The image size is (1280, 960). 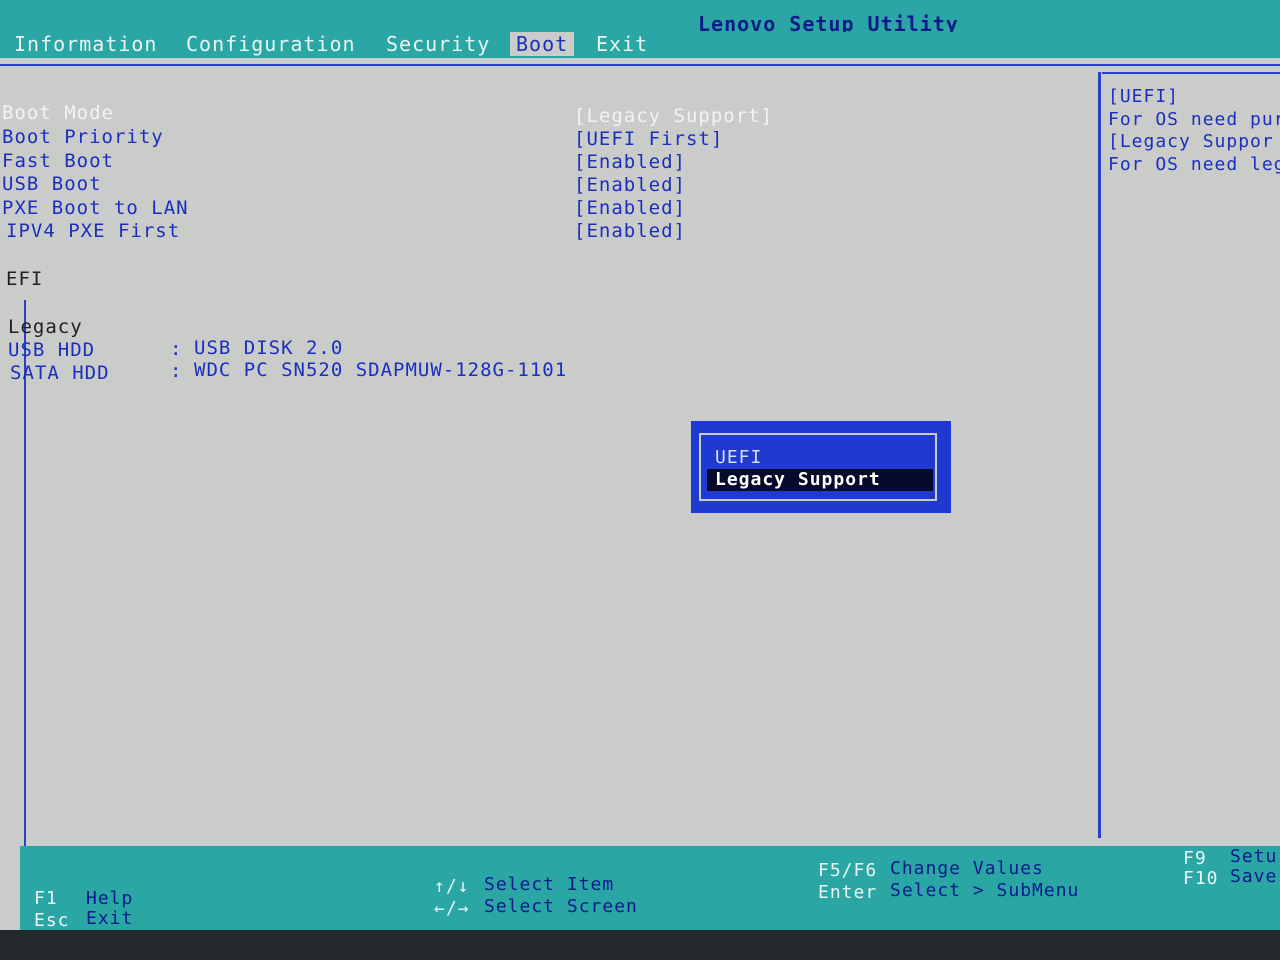 What do you see at coordinates (848, 870) in the screenshot?
I see `footer-key-f5-f6: F5/F6` at bounding box center [848, 870].